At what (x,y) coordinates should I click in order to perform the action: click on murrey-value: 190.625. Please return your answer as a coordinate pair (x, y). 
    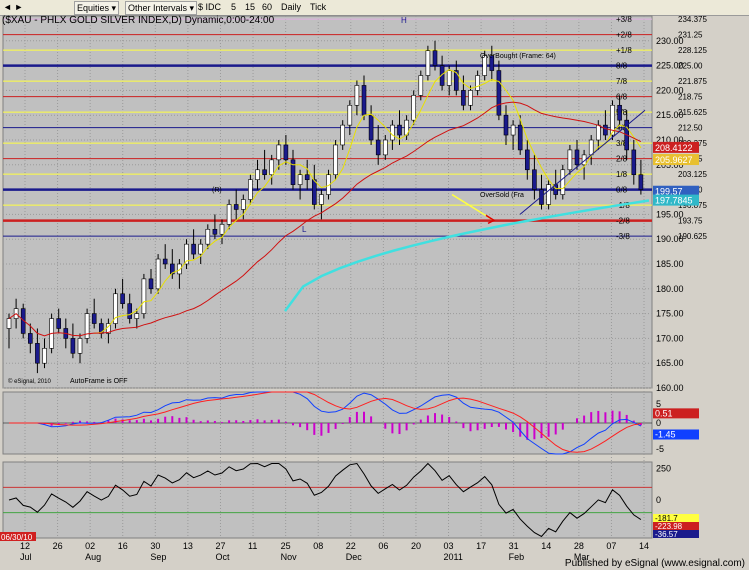
    Looking at the image, I should click on (692, 236).